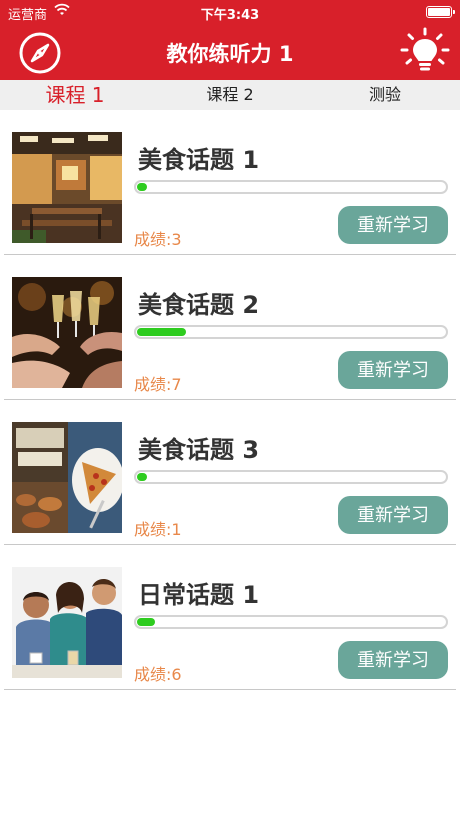 The width and height of the screenshot is (460, 818). What do you see at coordinates (158, 239) in the screenshot?
I see `lesson-score: 成绩:3` at bounding box center [158, 239].